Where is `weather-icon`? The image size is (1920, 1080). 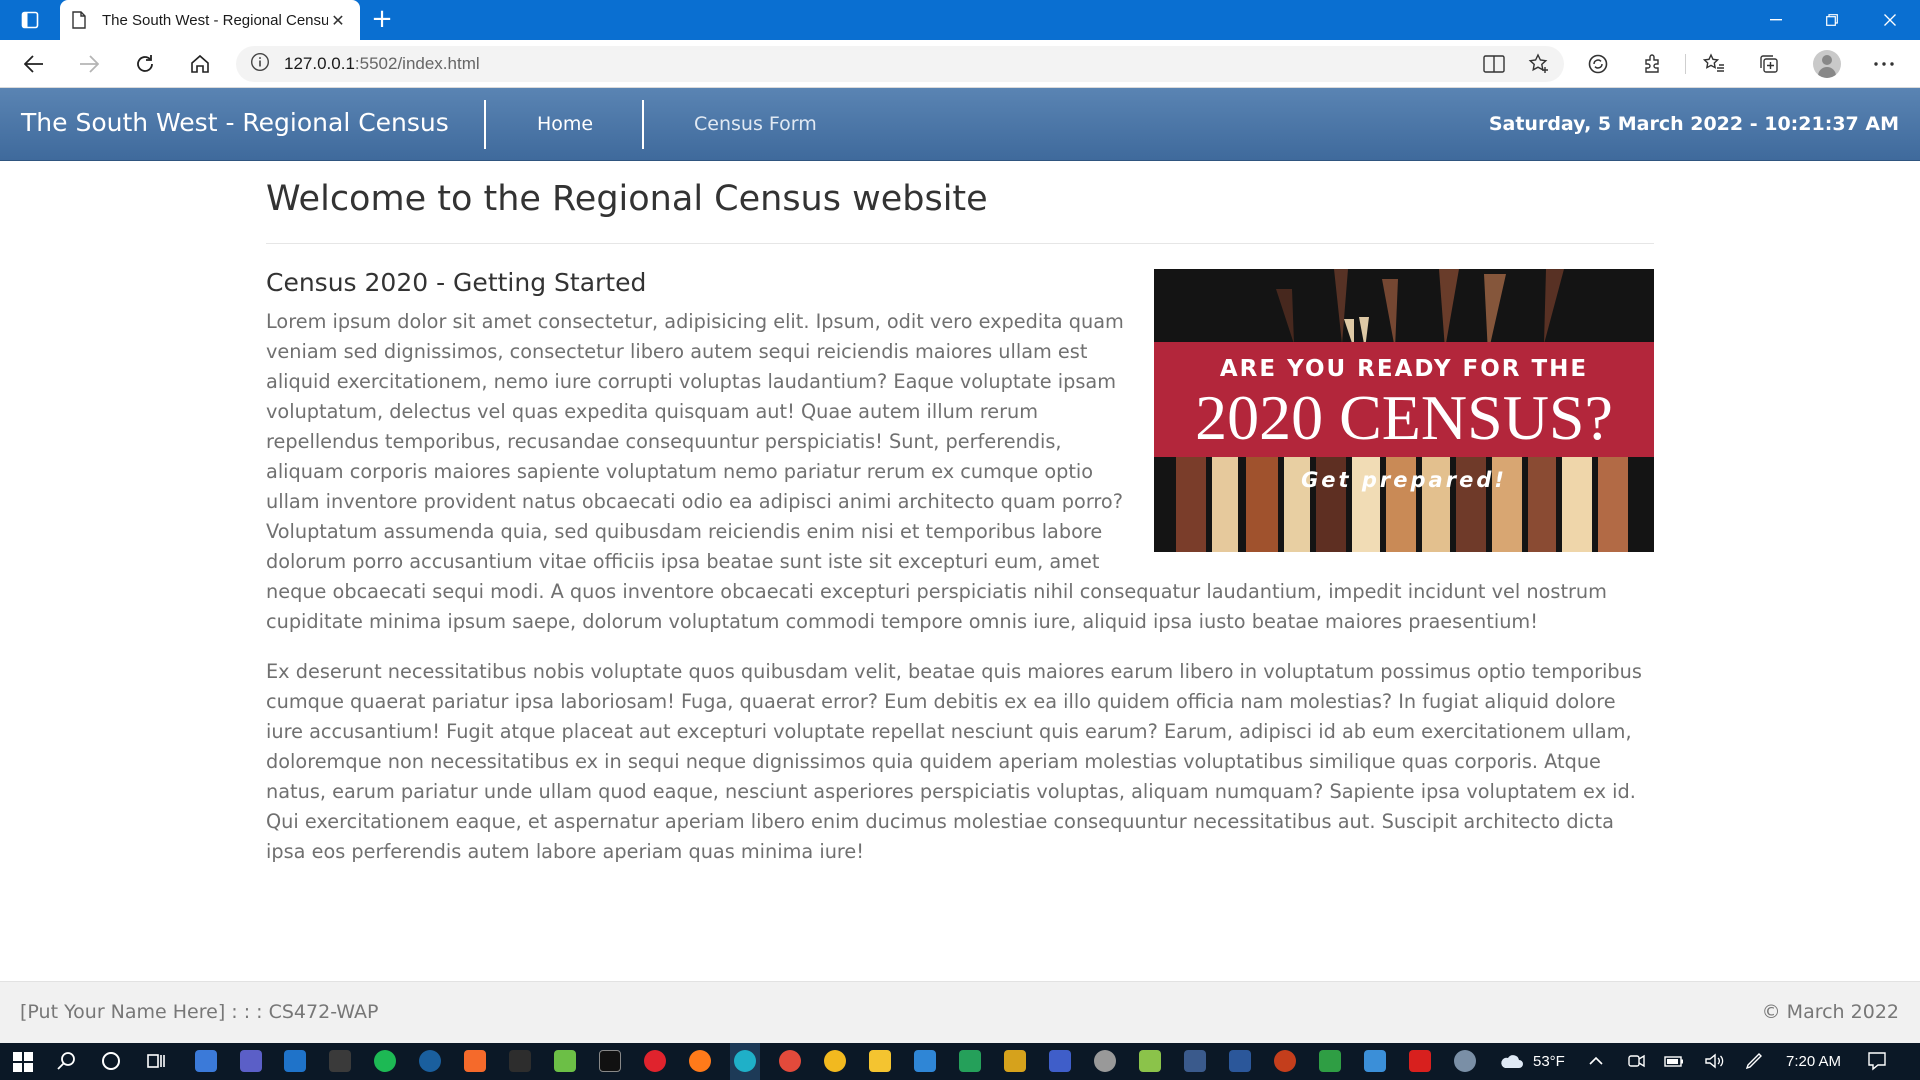
weather-icon is located at coordinates (1510, 1061).